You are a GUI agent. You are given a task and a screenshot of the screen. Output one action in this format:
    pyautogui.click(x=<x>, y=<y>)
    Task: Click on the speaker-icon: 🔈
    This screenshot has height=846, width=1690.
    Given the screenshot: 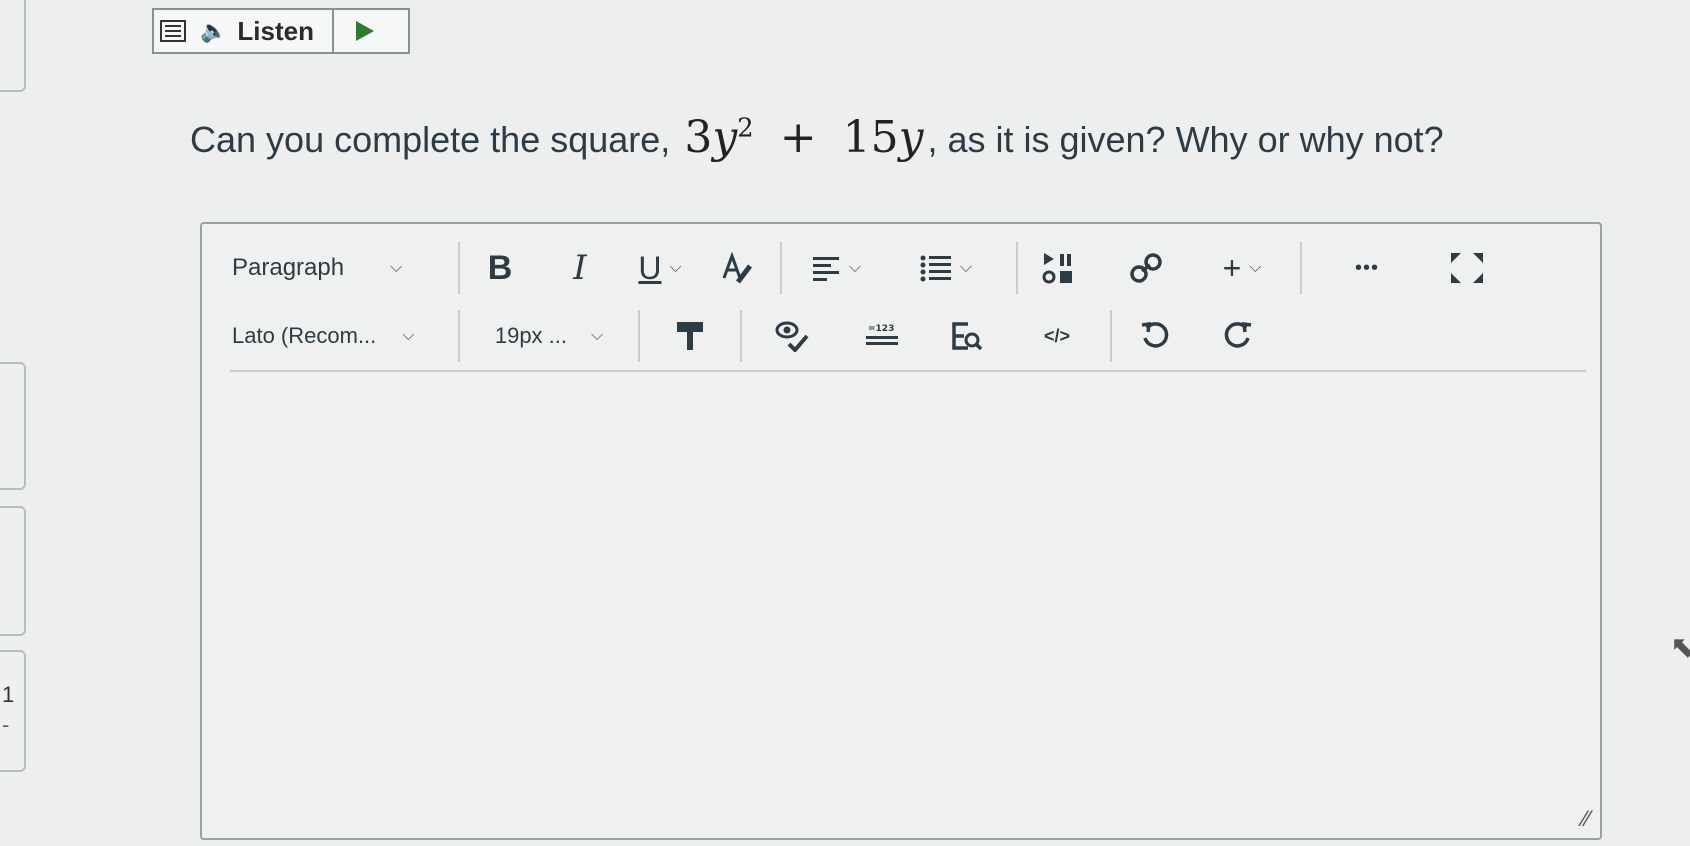 What is the action you would take?
    pyautogui.click(x=213, y=31)
    